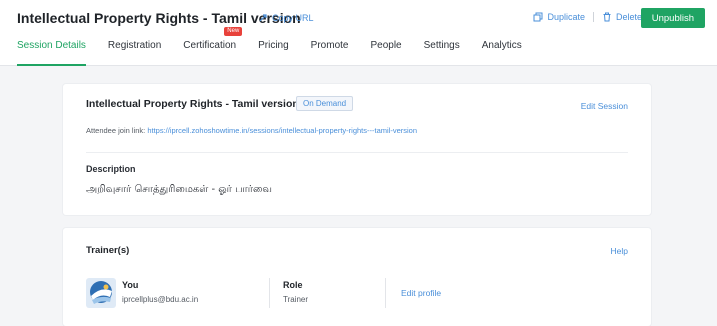  I want to click on tab-settings: Settings, so click(442, 51).